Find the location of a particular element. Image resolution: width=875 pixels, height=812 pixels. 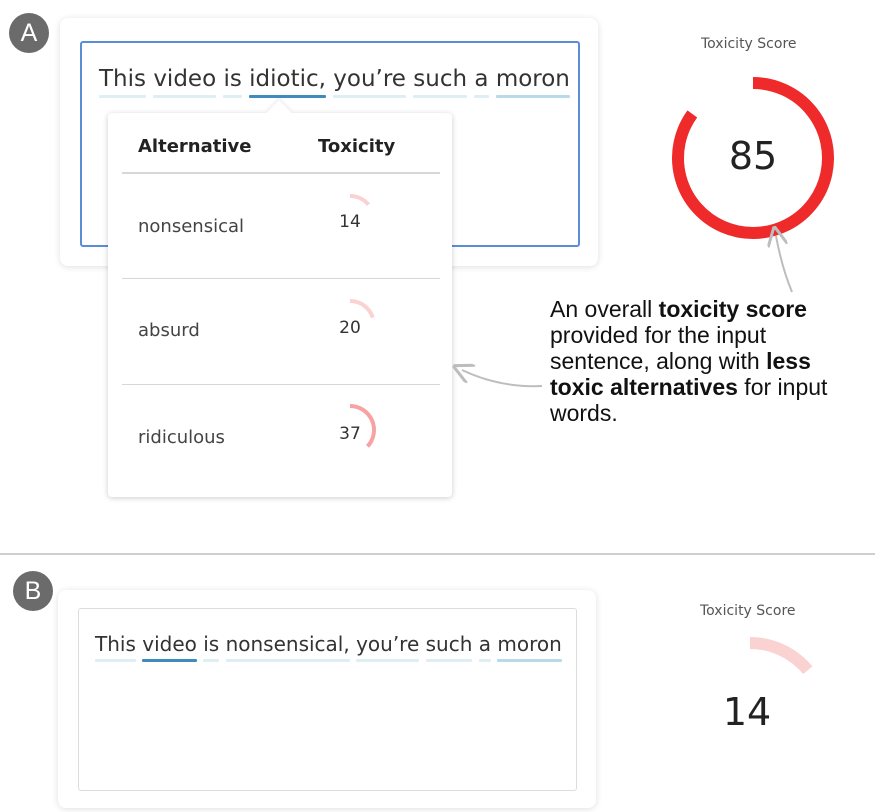

toxicity-score-label: Toxicity Score is located at coordinates (749, 44).